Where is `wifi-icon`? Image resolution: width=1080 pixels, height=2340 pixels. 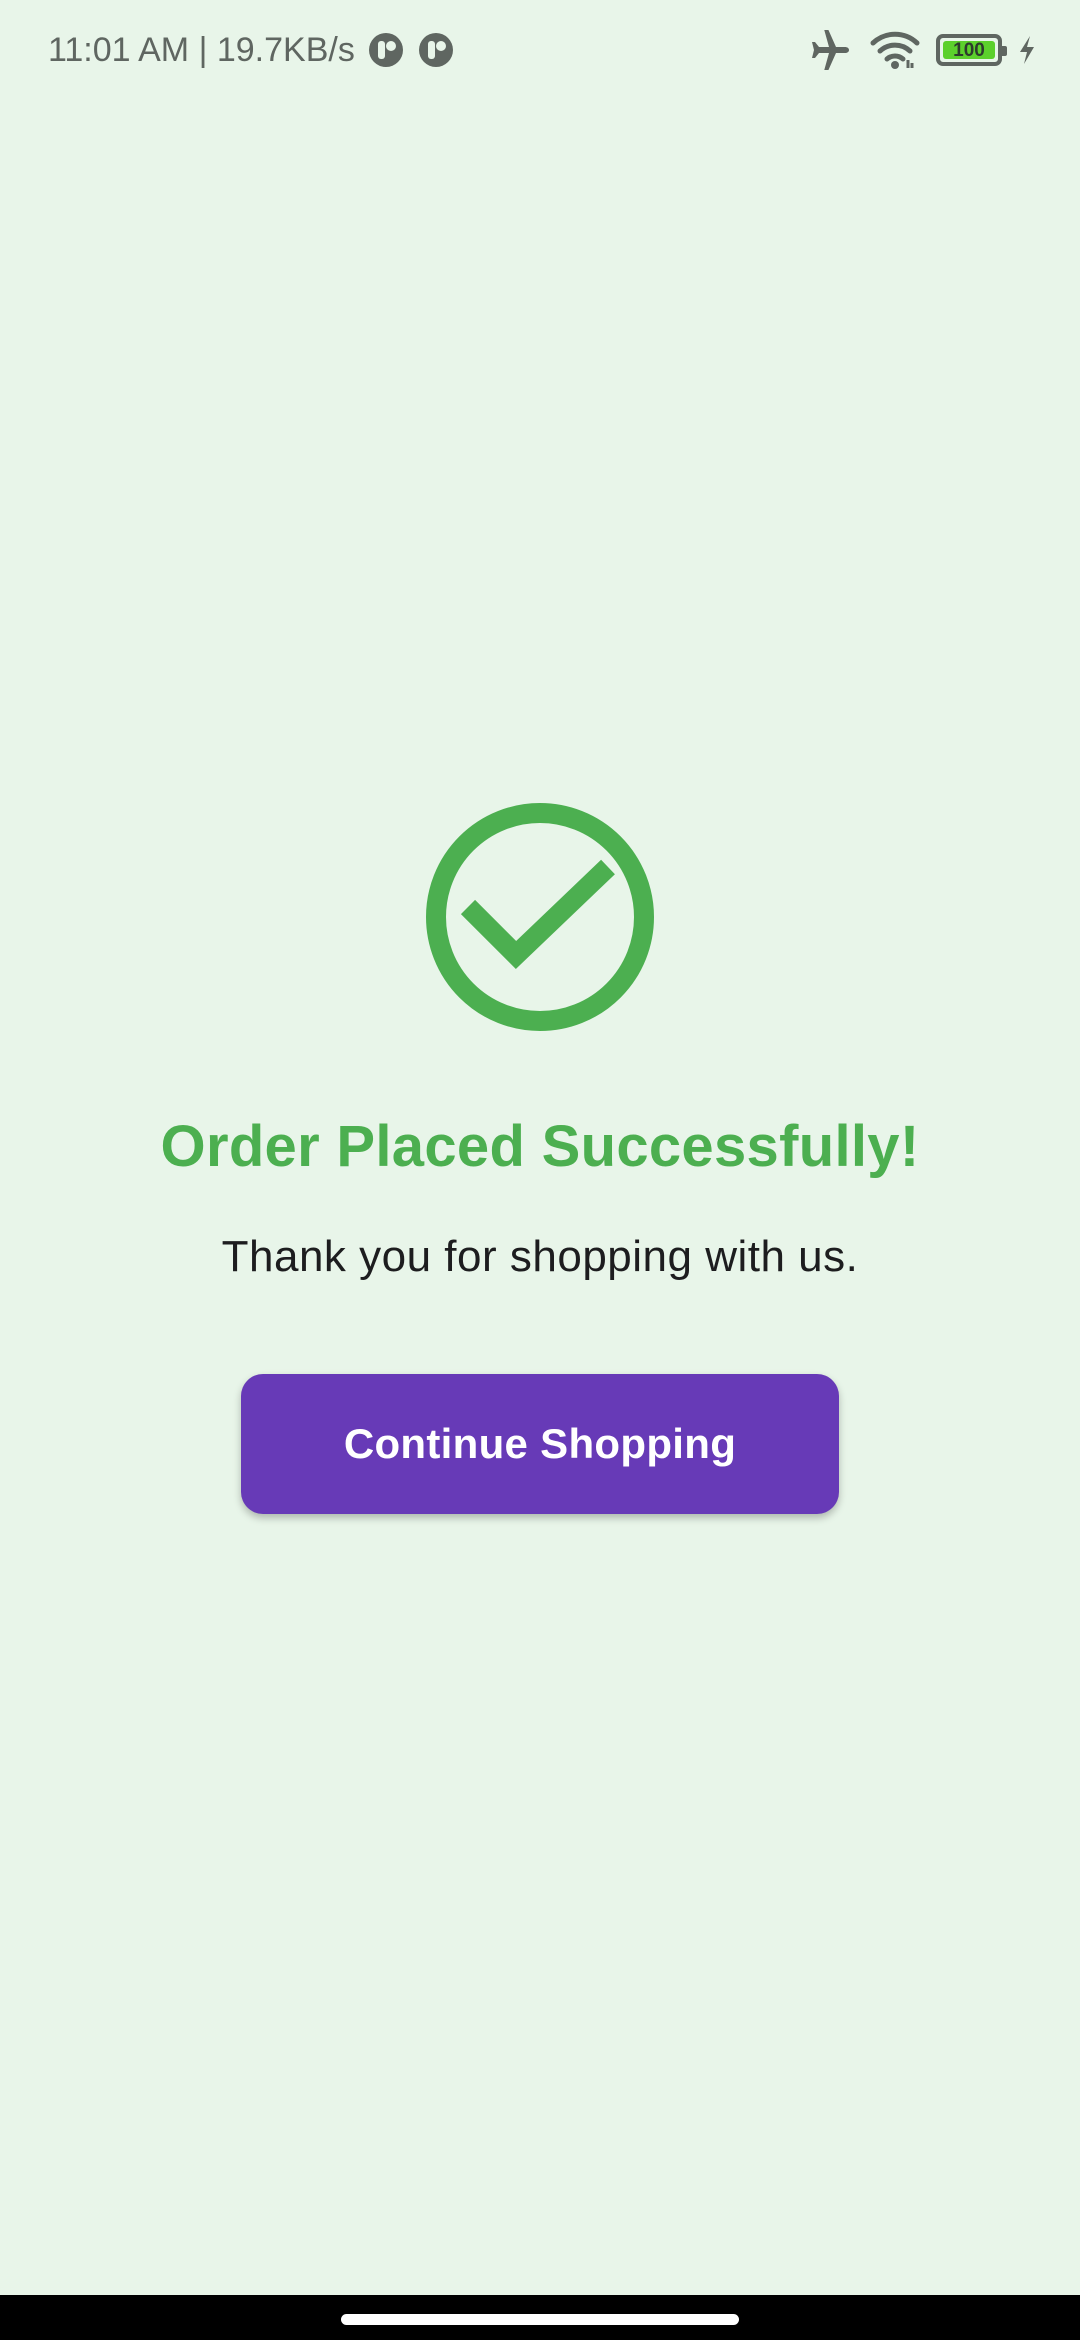 wifi-icon is located at coordinates (895, 50).